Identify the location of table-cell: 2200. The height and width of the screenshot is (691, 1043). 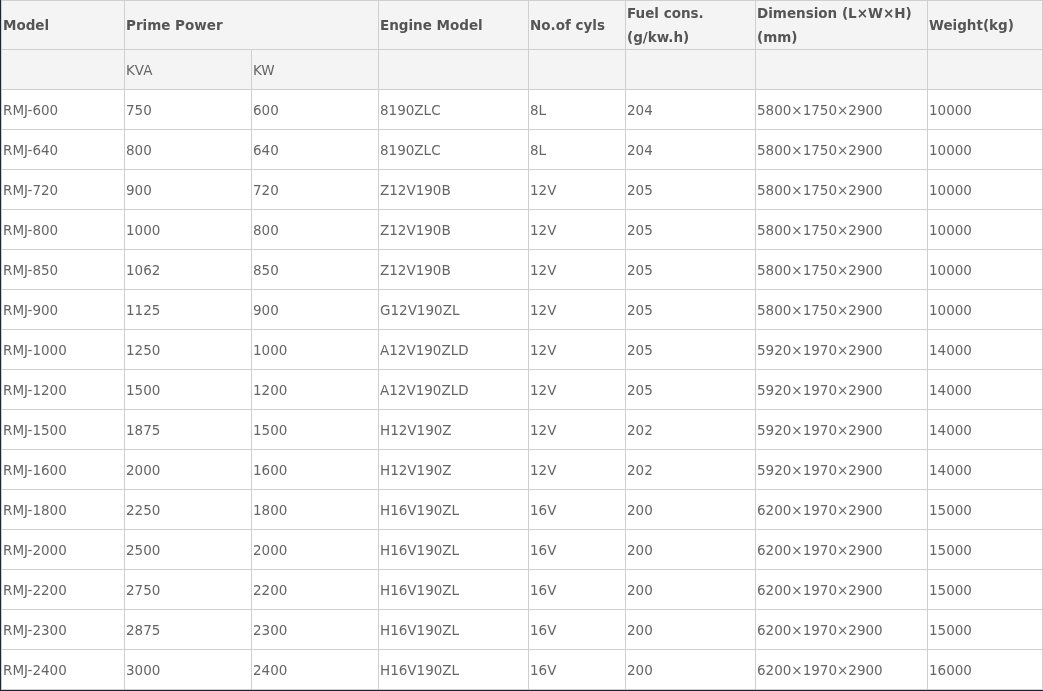
(315, 589).